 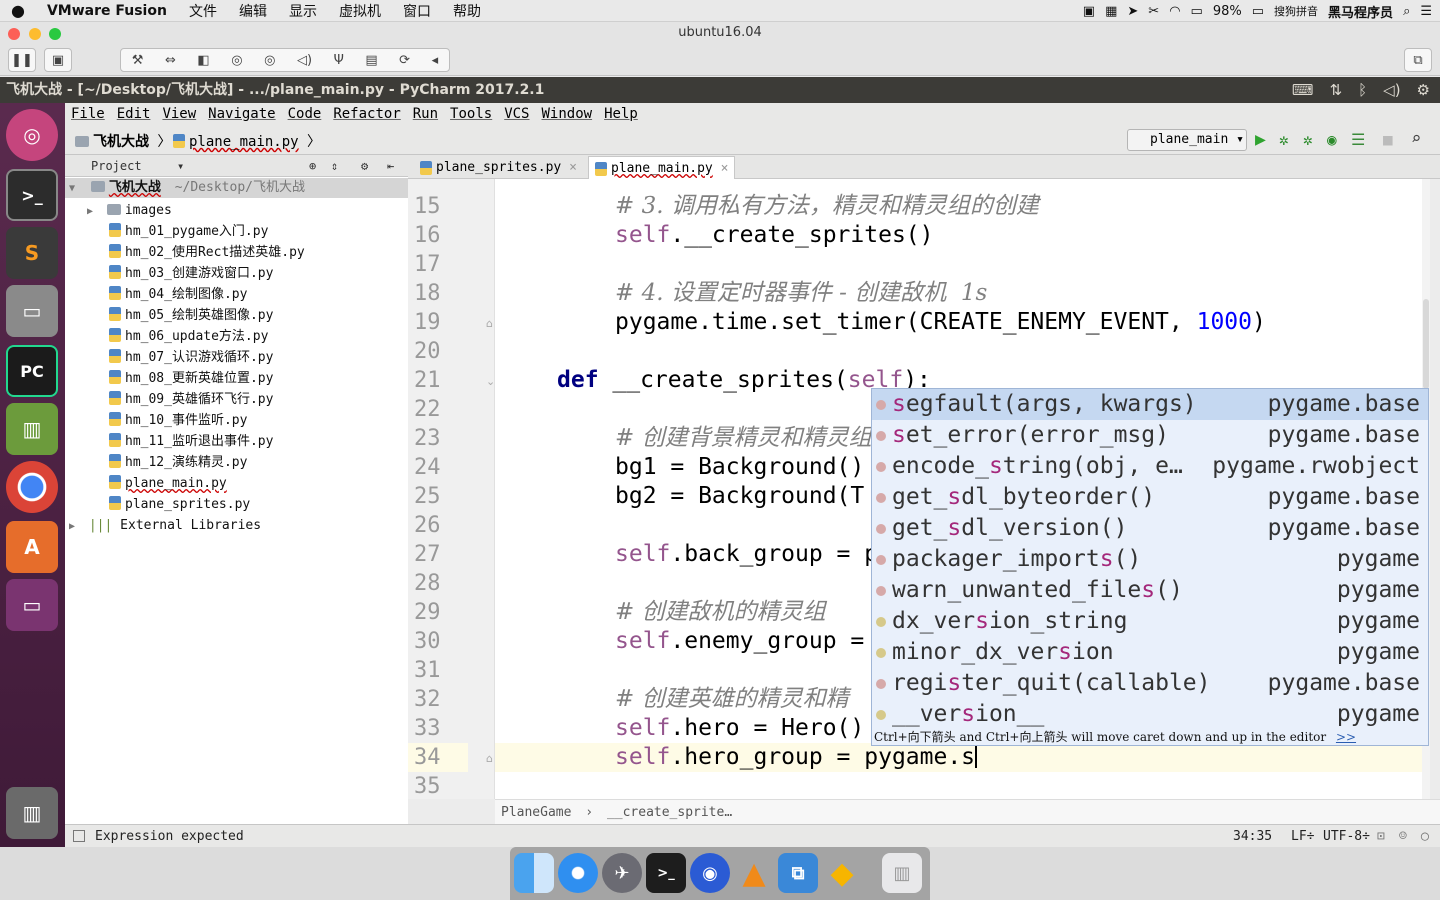 I want to click on menu-item-window: Window, so click(x=567, y=114).